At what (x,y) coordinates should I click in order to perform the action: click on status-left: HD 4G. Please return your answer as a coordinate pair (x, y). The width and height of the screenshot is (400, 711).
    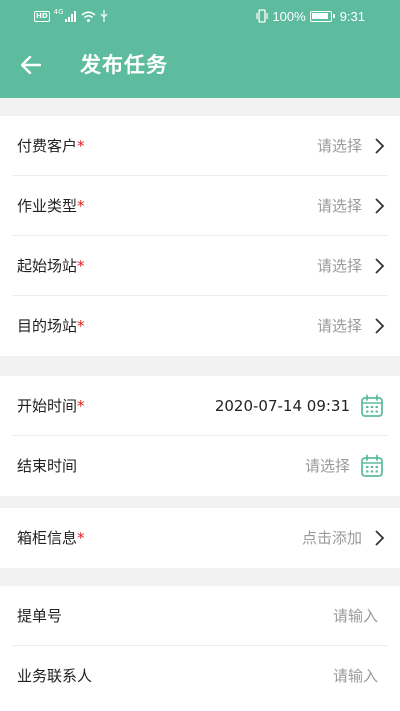
    Looking at the image, I should click on (71, 16).